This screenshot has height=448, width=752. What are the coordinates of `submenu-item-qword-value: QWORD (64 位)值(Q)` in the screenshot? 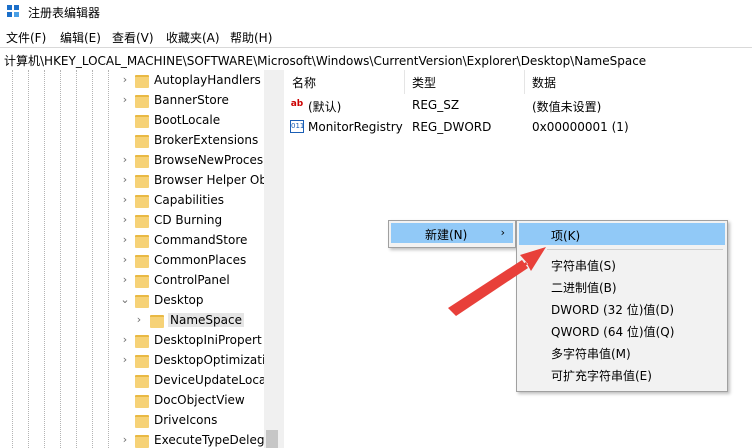 It's located at (622, 330).